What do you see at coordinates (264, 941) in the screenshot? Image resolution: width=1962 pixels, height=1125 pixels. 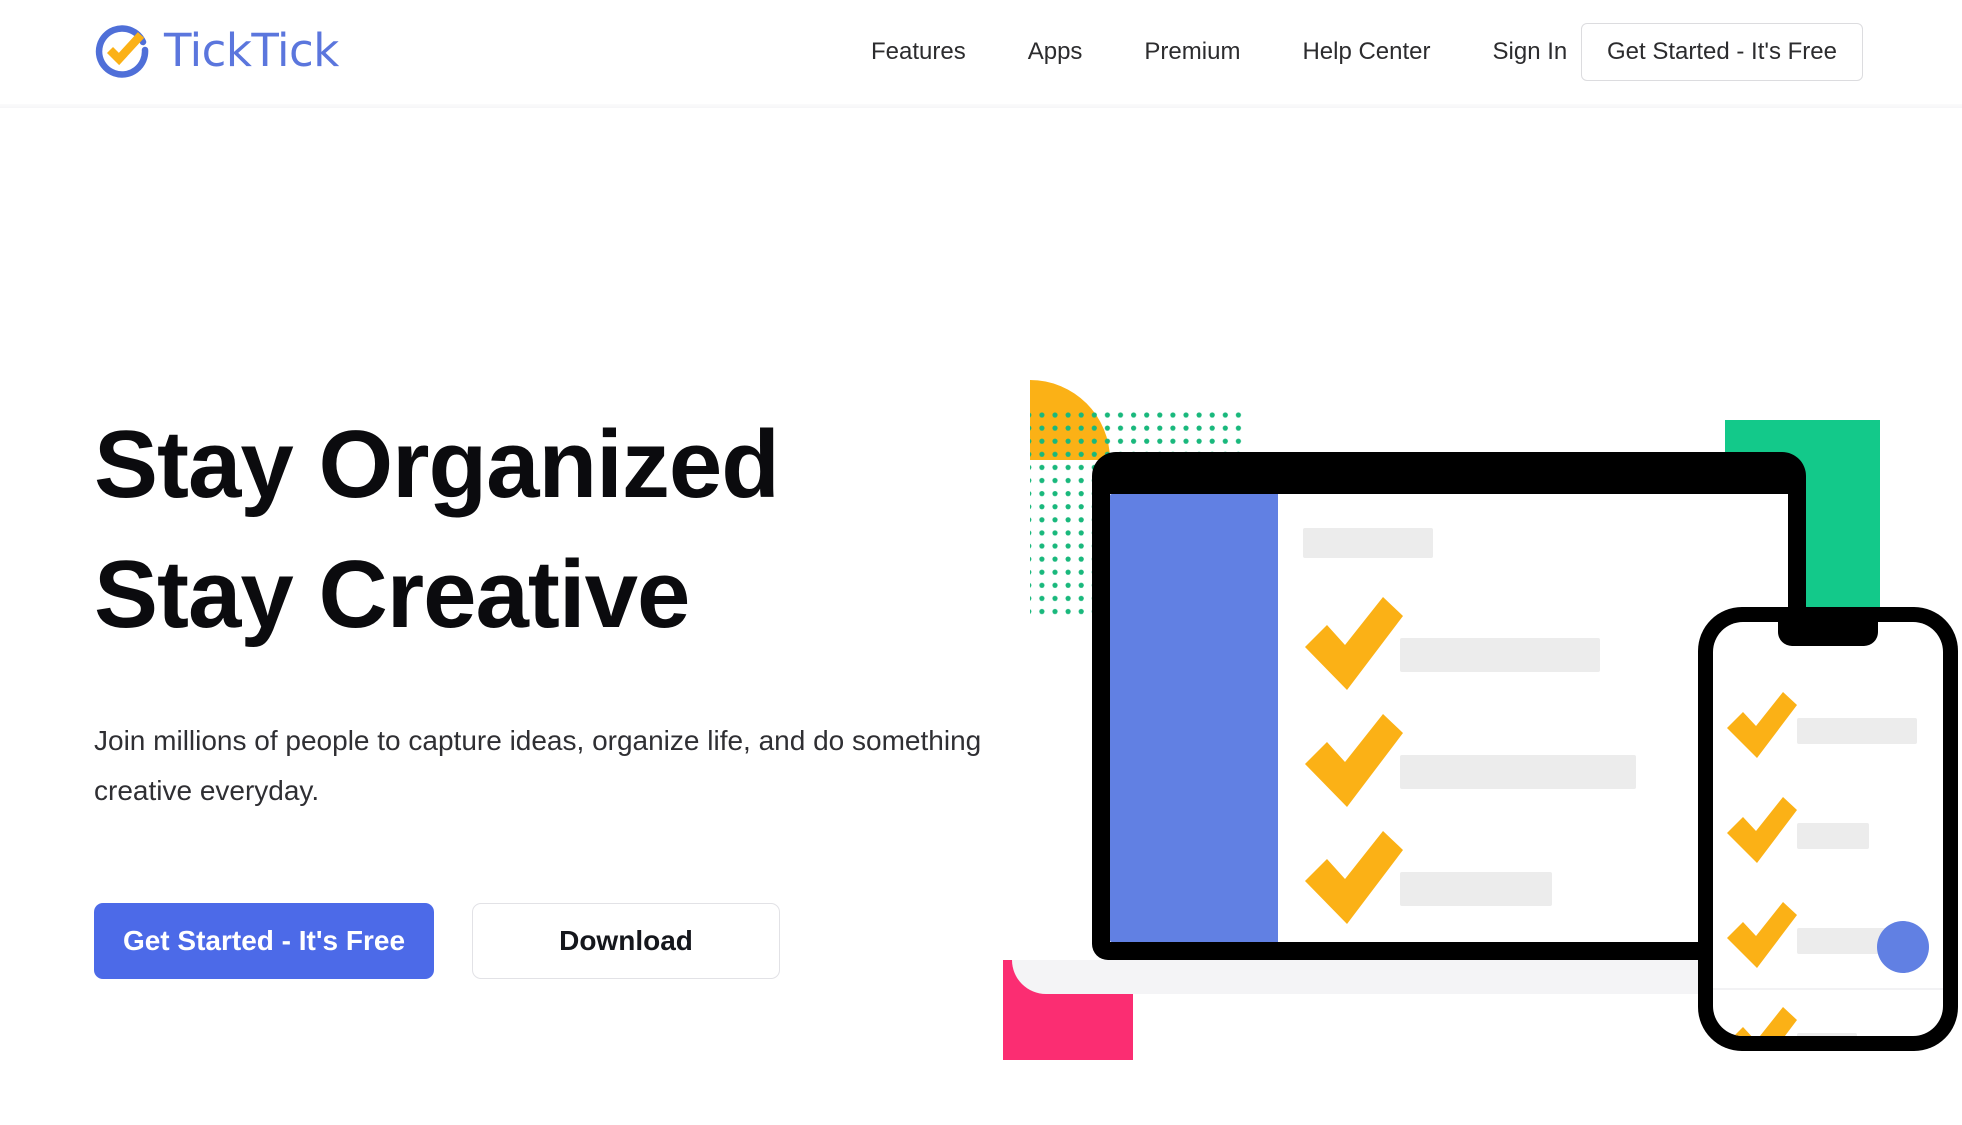 I see `hero-get-started-button: Get Started - It's Free` at bounding box center [264, 941].